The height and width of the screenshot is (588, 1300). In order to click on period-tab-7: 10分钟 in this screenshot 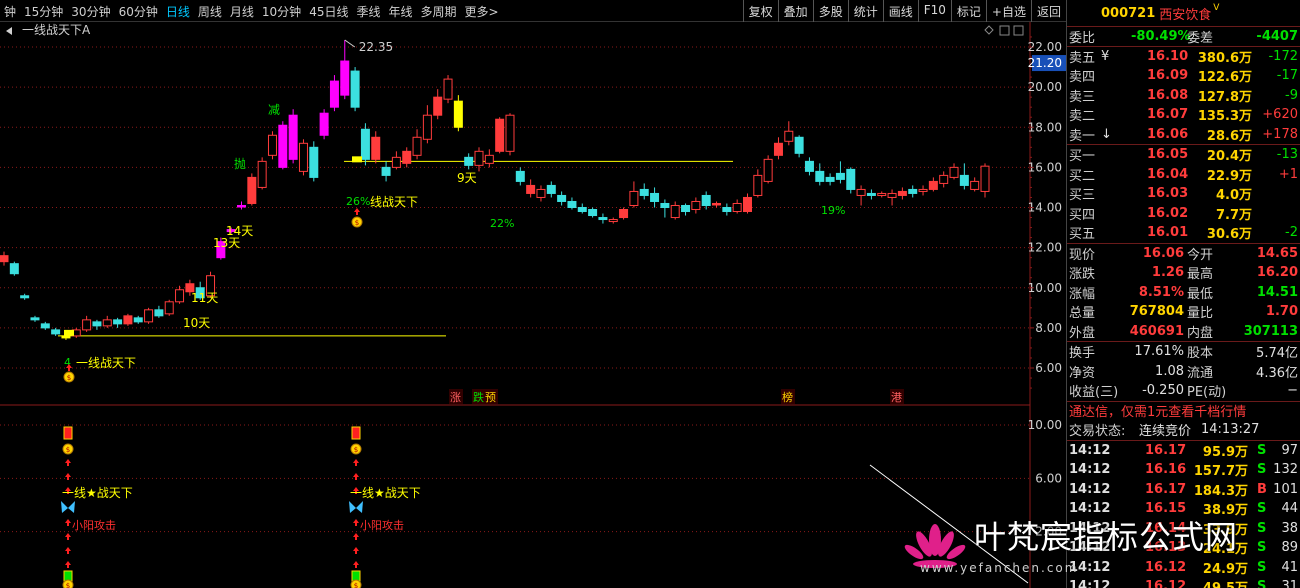, I will do `click(281, 11)`.